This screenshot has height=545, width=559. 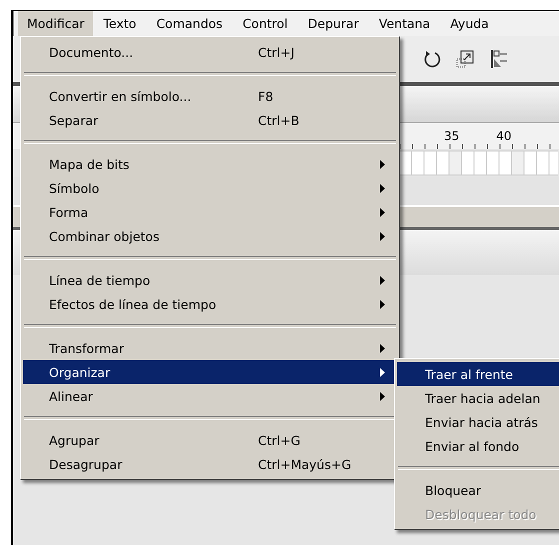 I want to click on menu-item: Transformar, so click(x=210, y=348).